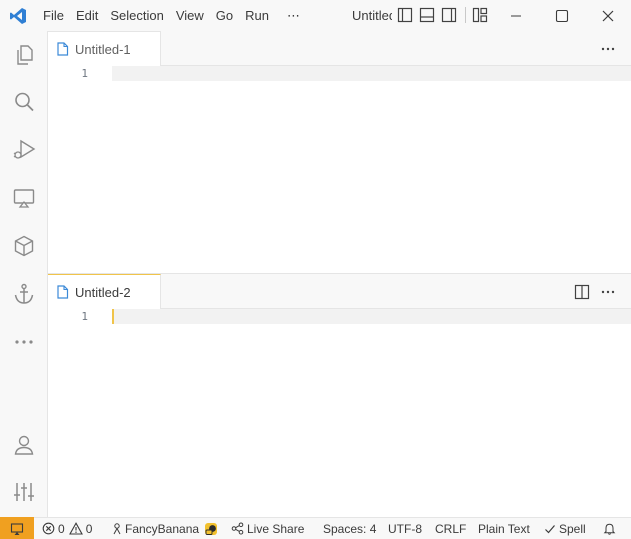 This screenshot has height=539, width=631. What do you see at coordinates (24, 198) in the screenshot?
I see `remote-explorer-icon` at bounding box center [24, 198].